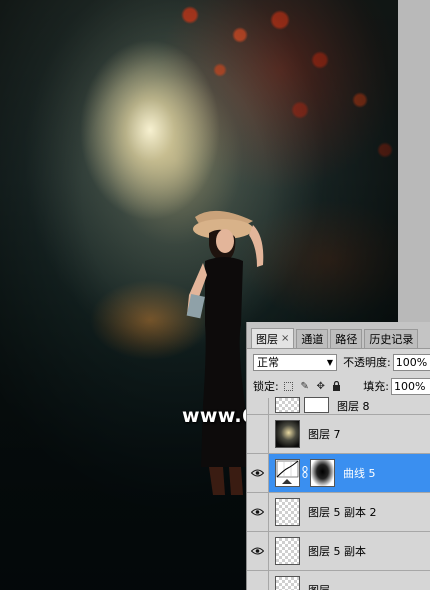  Describe the element at coordinates (289, 386) in the screenshot. I see `lock-transparent-icon` at that location.